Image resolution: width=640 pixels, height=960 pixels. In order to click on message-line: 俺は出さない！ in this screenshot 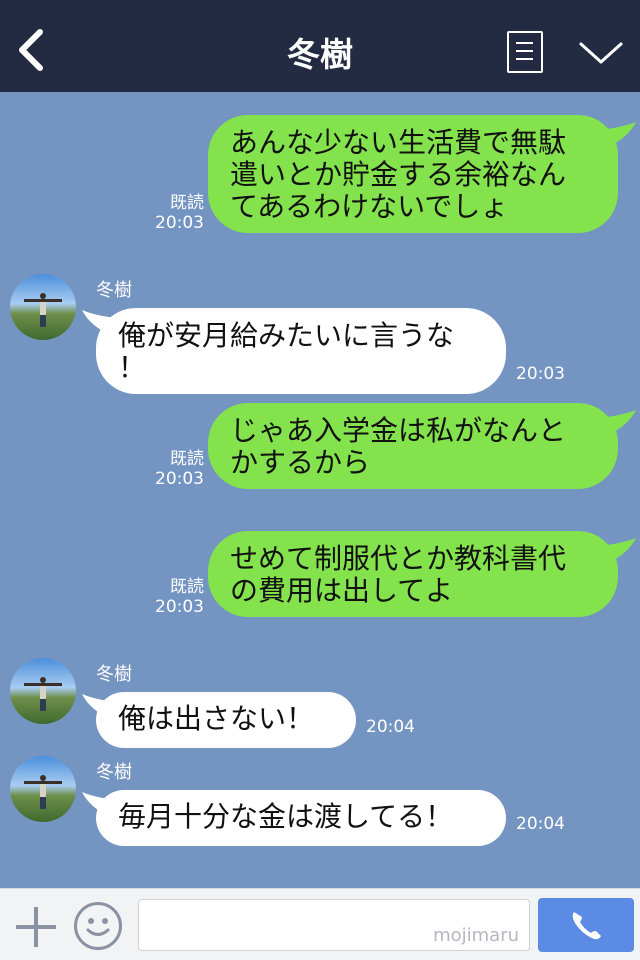, I will do `click(216, 718)`.